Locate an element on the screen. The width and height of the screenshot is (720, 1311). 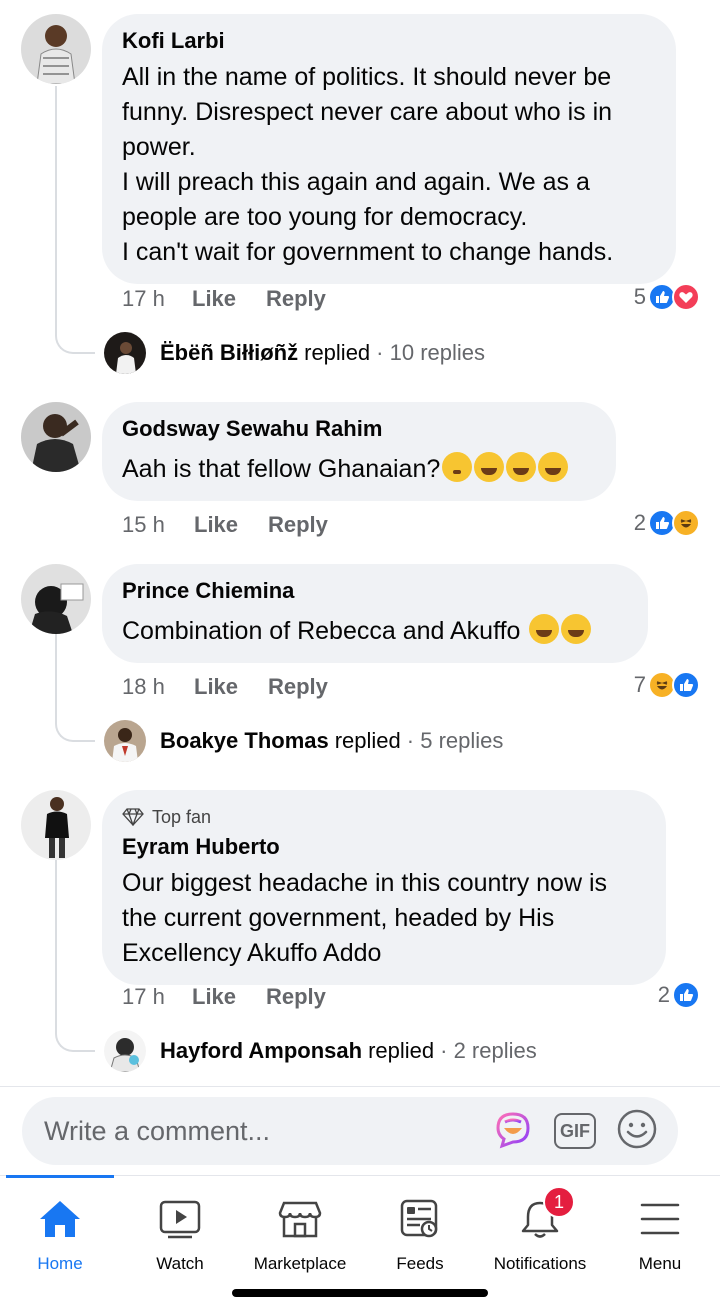
reply-author: Hayford Amponsah is located at coordinates (261, 1050).